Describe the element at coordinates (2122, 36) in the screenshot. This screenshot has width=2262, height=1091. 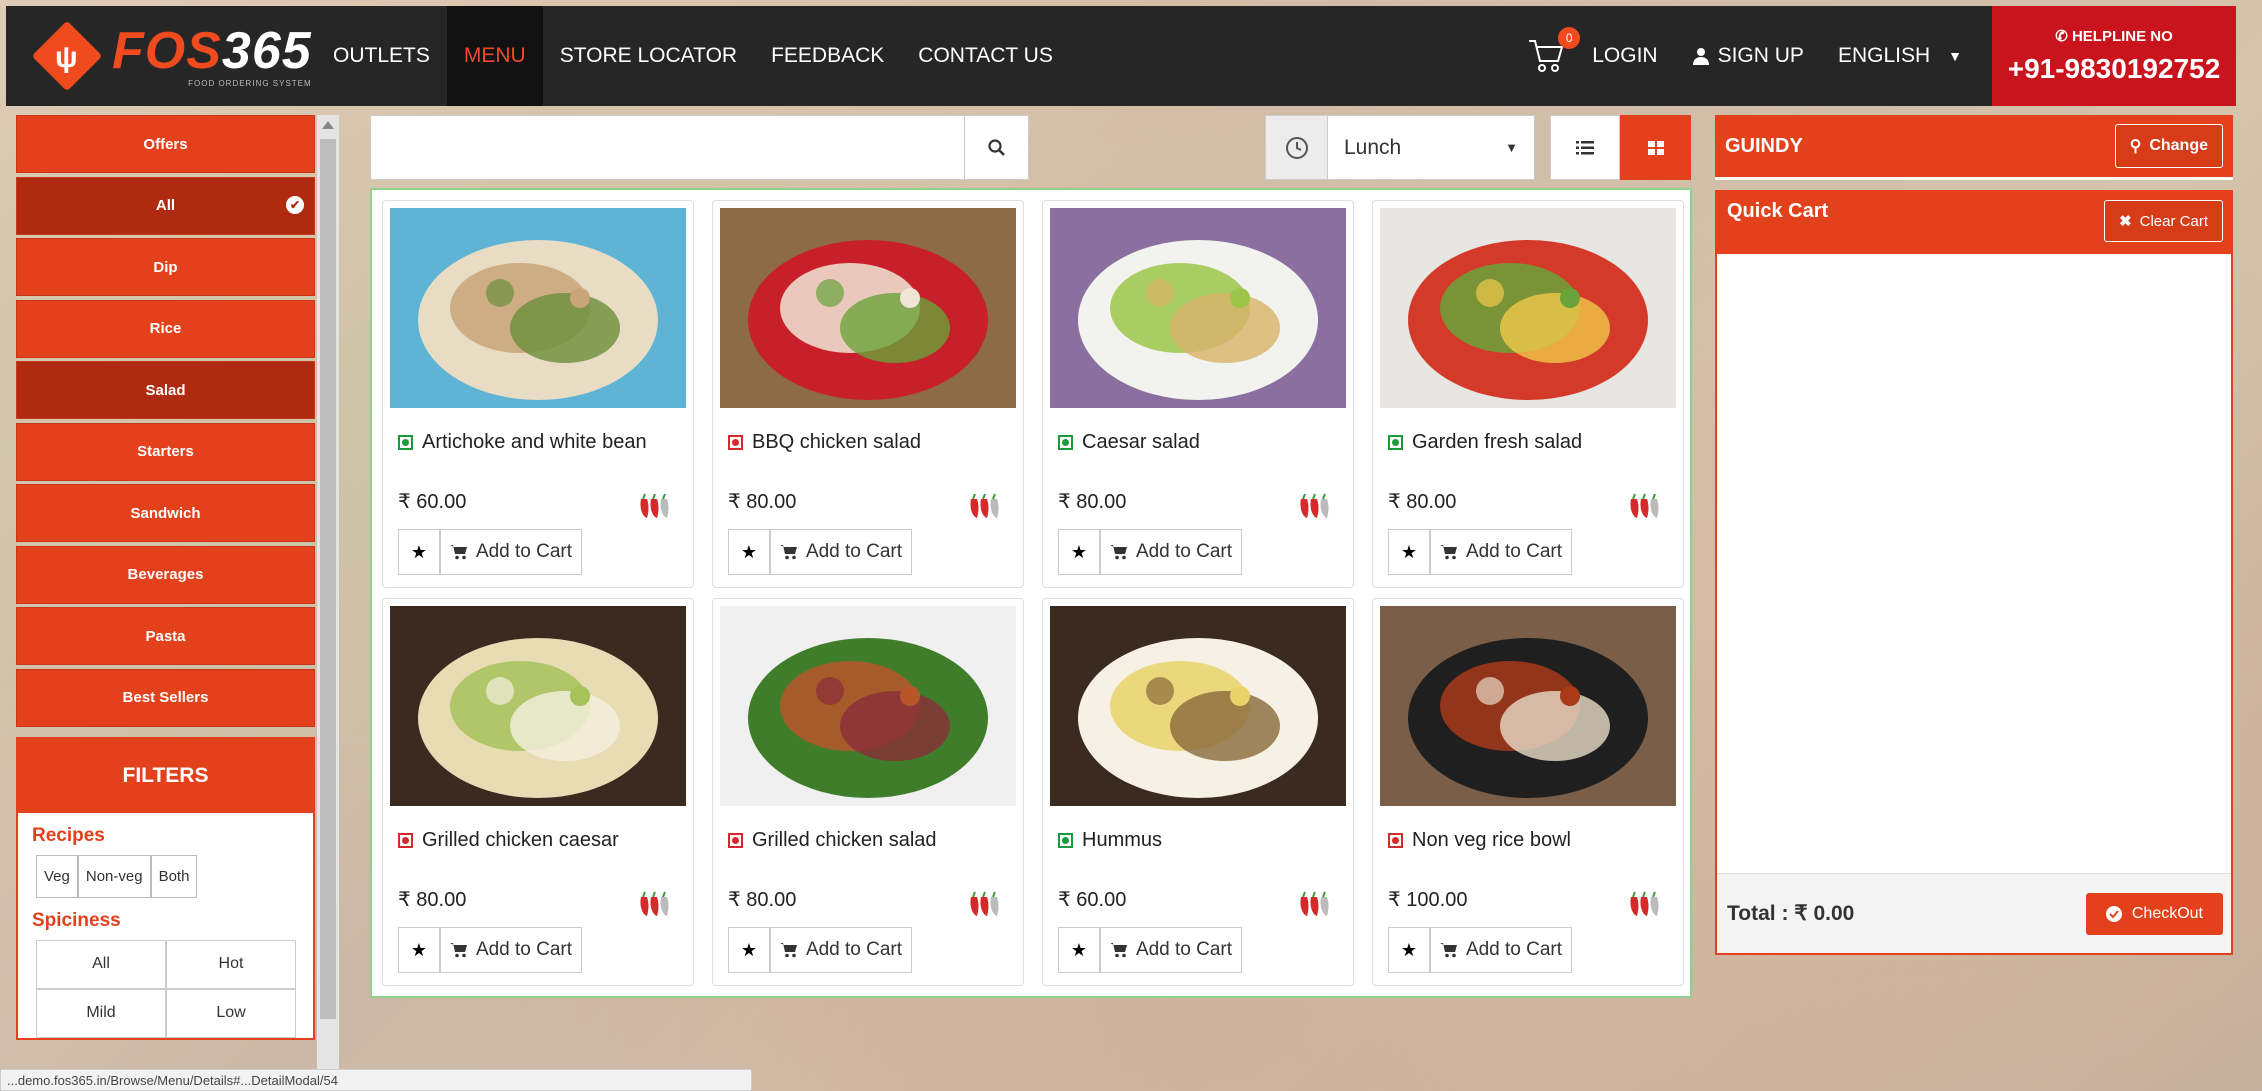
I see `helpline-label: HELPLINE NO` at that location.